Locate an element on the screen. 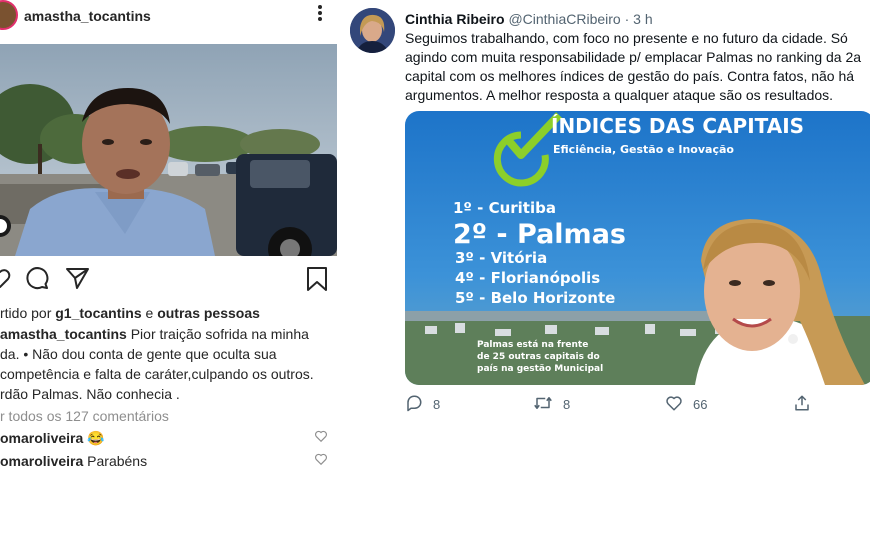 This screenshot has height=550, width=870. tweet-author-name: Cinthia Ribeiro is located at coordinates (455, 19).